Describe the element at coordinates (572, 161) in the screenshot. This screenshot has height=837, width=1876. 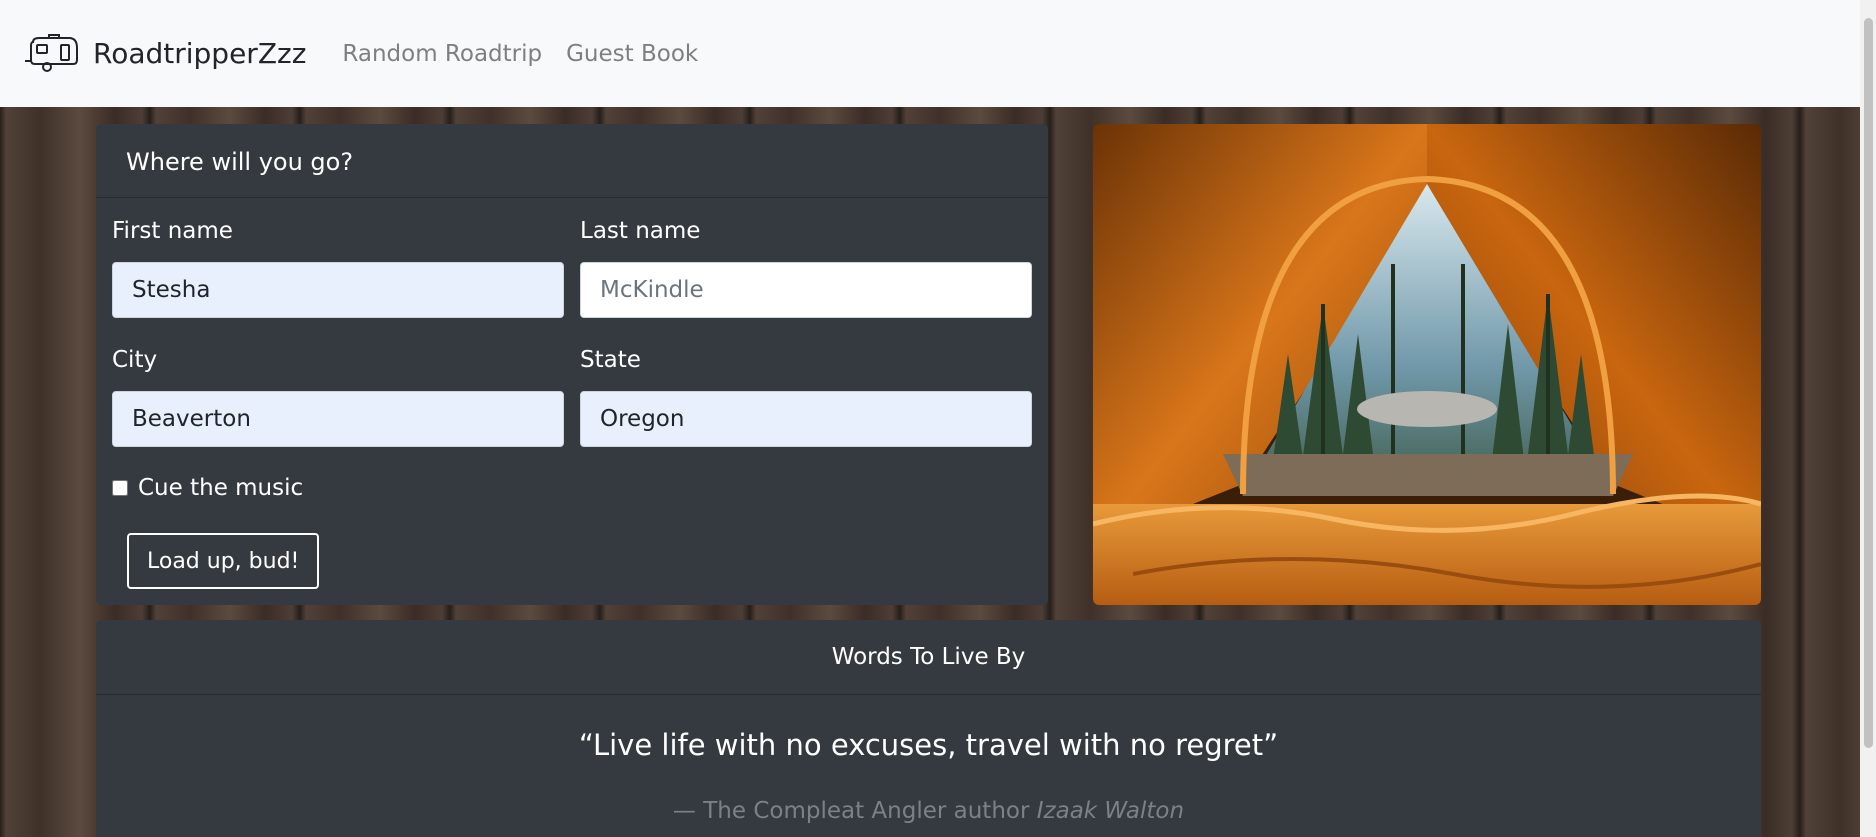
I see `form-card-header: Where will you go?` at that location.